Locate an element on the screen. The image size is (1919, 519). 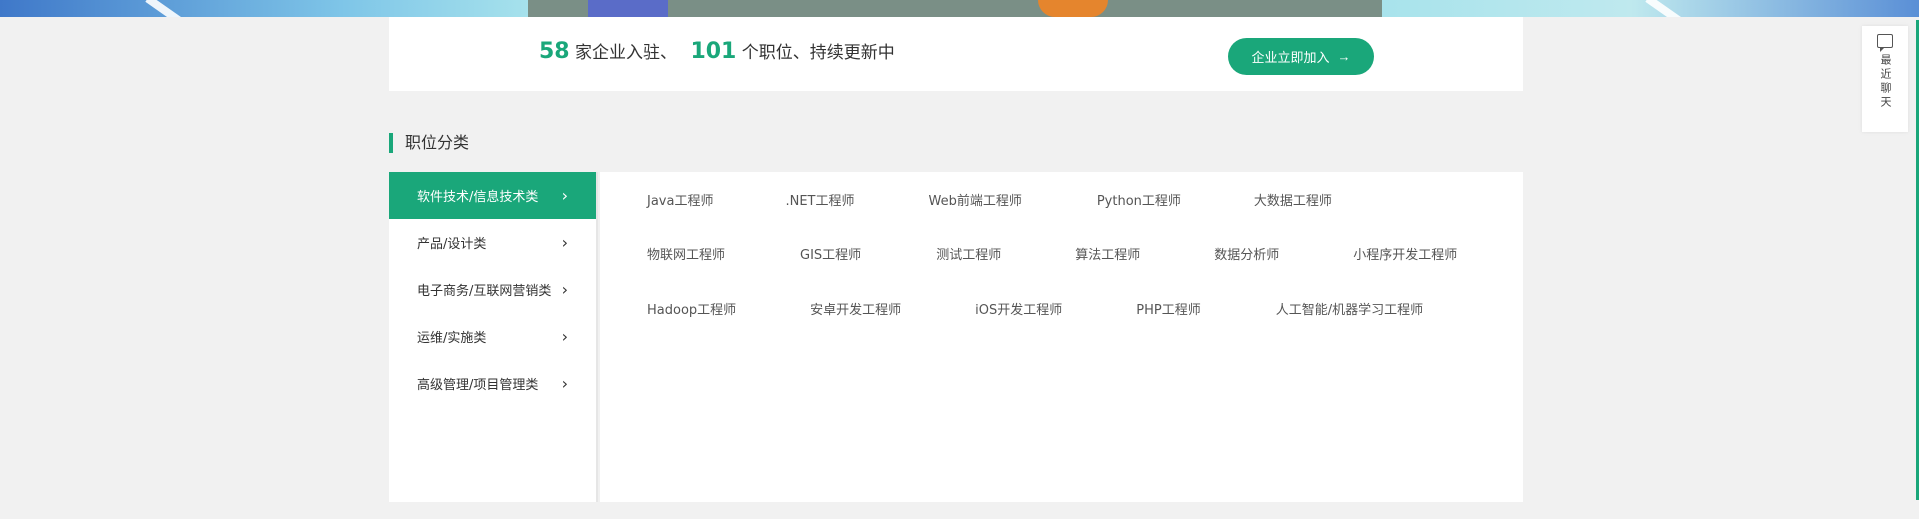
stats-summary: 58 家企业入驻、 101 个职位、持续更新中 is located at coordinates (717, 51).